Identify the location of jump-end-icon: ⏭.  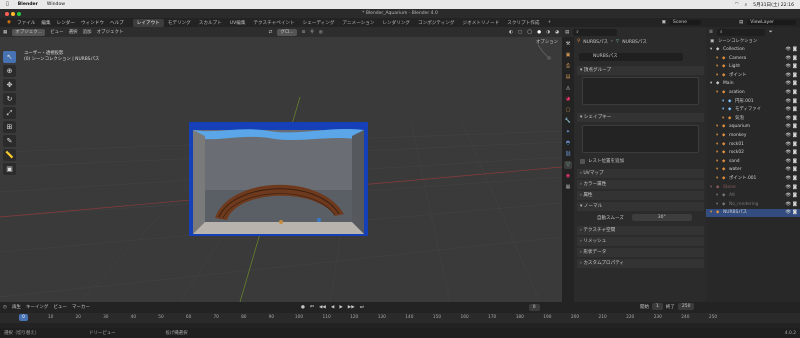
(362, 307).